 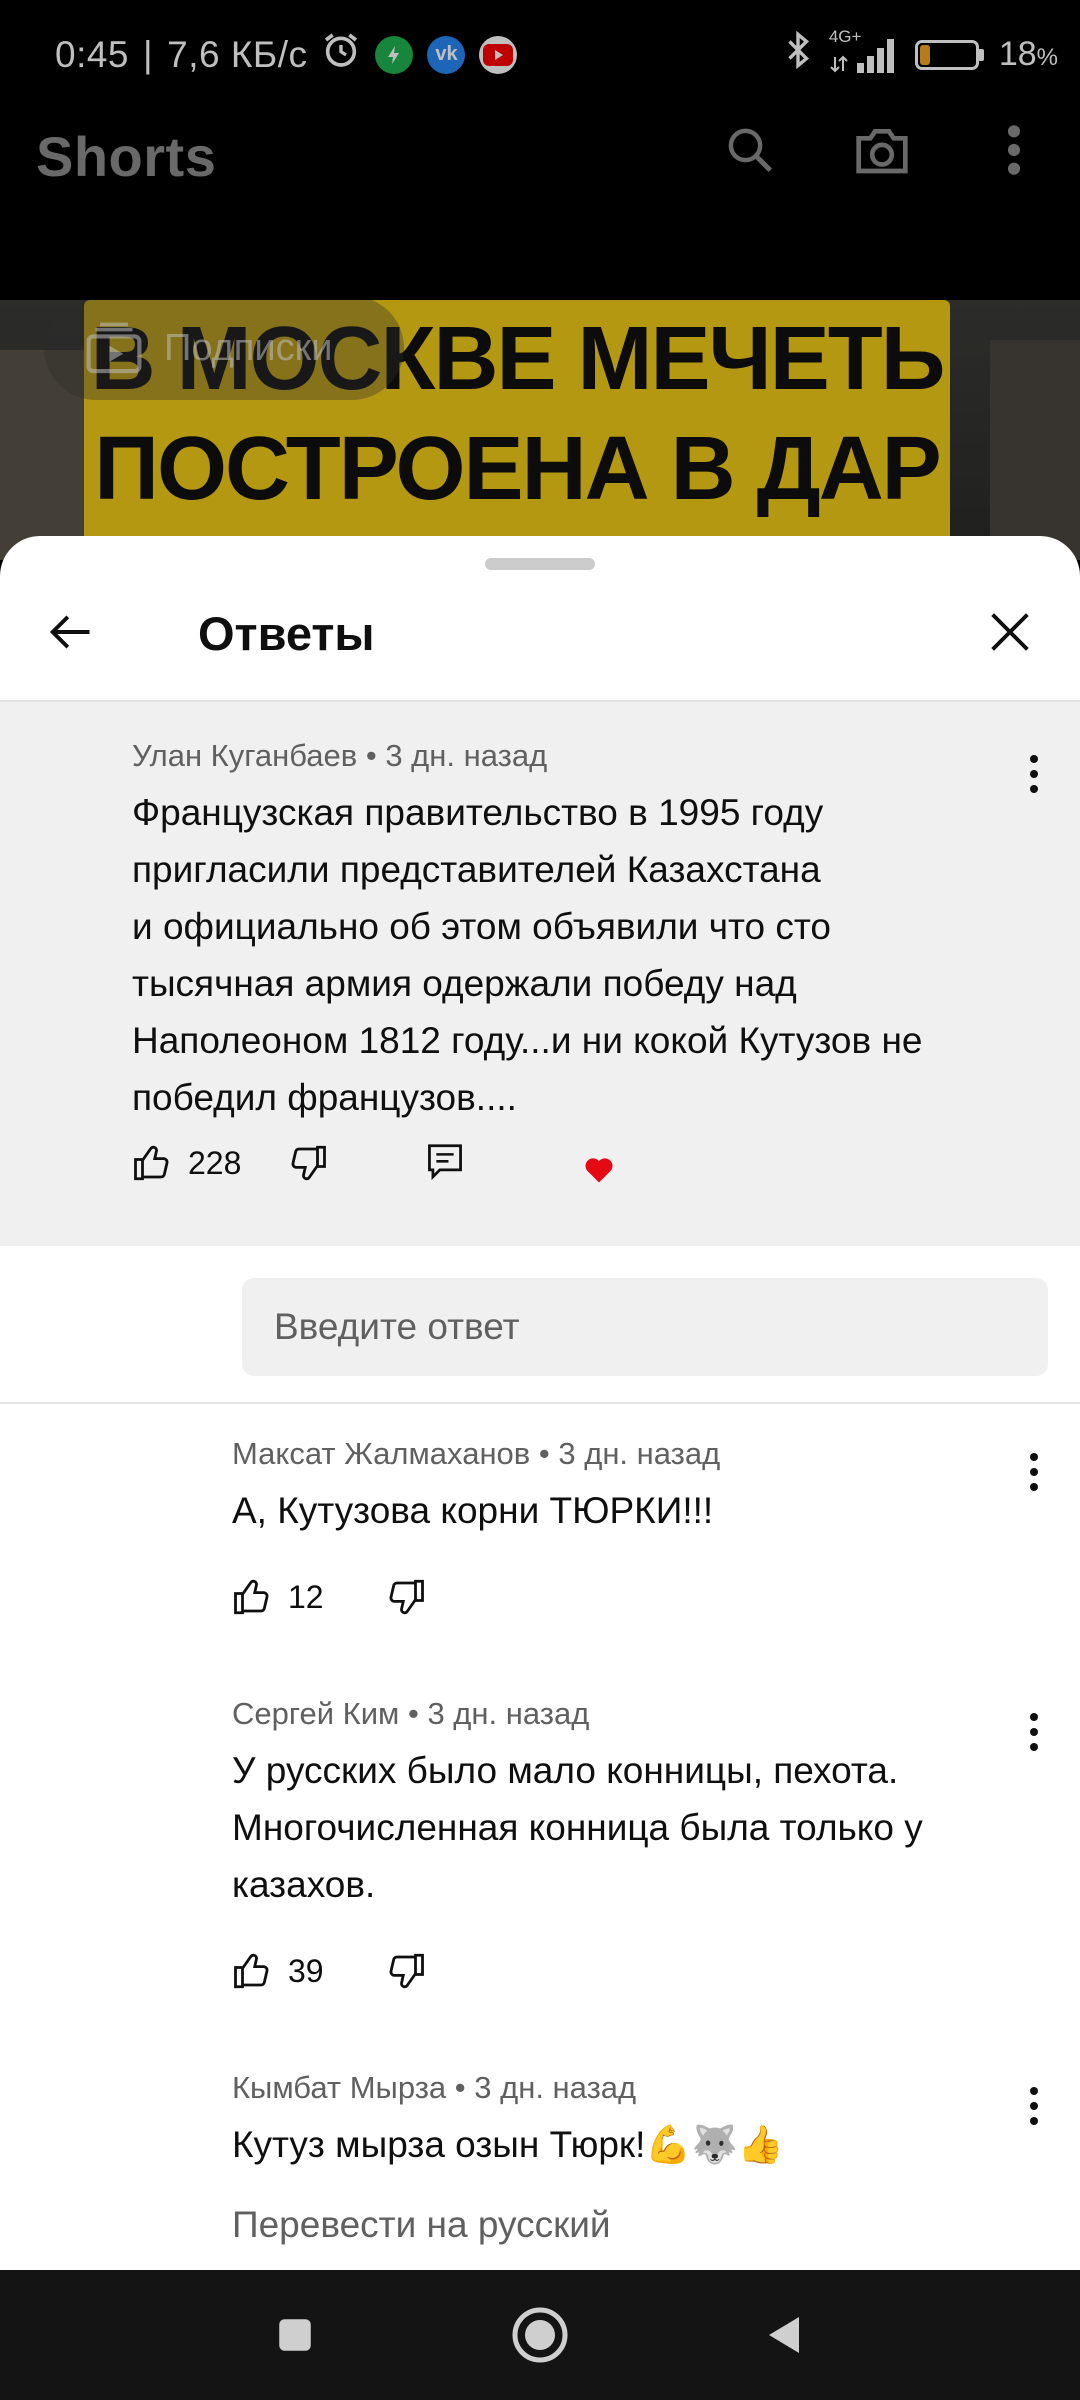 I want to click on back-button, so click(x=785, y=2335).